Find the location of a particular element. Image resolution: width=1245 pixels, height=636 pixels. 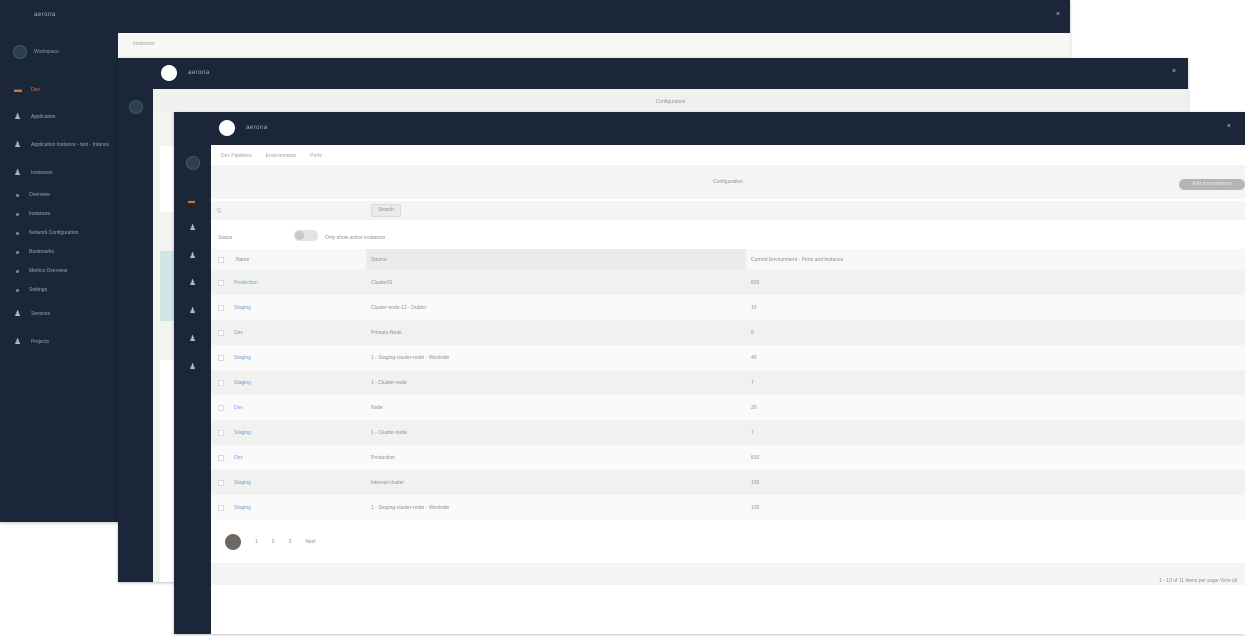

sidebar-subitem-settings: Settings is located at coordinates (31, 290).